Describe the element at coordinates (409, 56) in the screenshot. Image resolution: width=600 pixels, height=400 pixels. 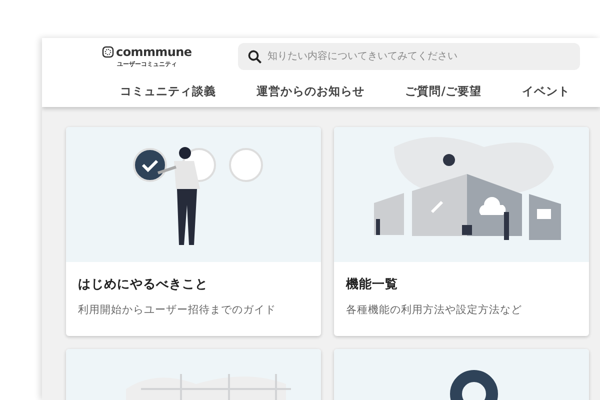
I see `search-field: 知りたい内容についてきいてみてください` at that location.